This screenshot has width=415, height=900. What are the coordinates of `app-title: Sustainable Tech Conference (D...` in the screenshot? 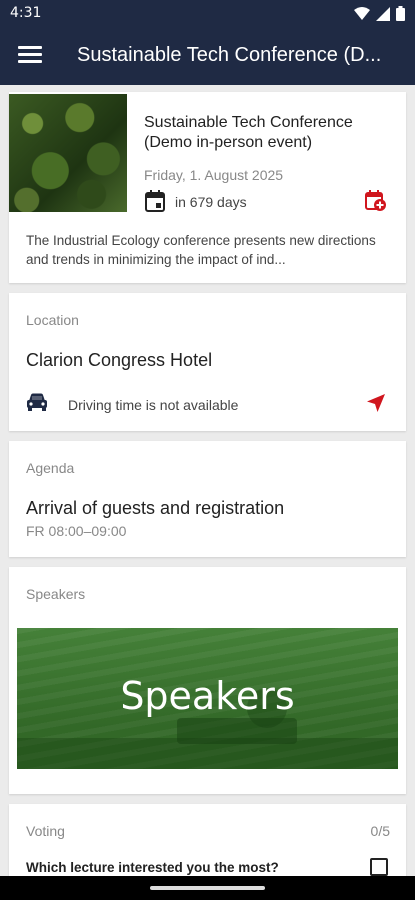 It's located at (229, 55).